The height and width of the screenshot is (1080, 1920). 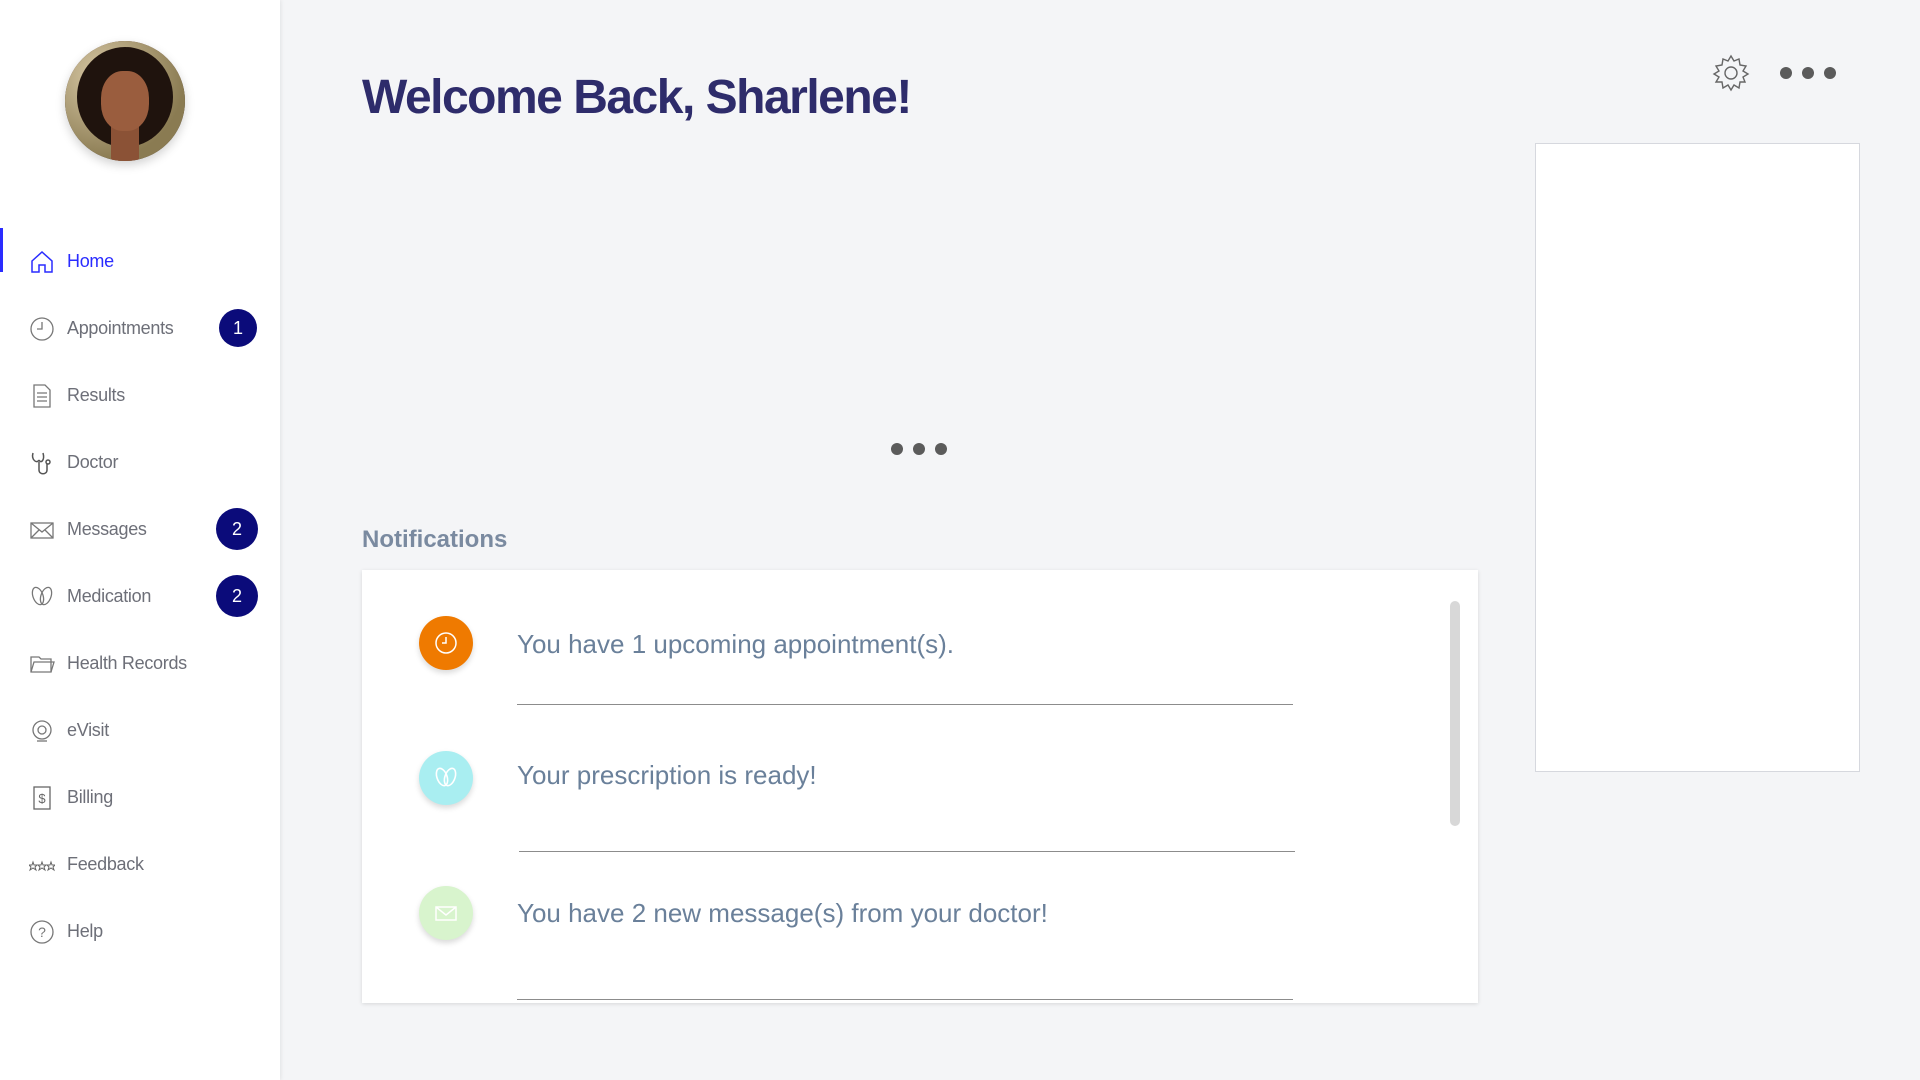 I want to click on sidebar-item-label: Messages, so click(x=107, y=529).